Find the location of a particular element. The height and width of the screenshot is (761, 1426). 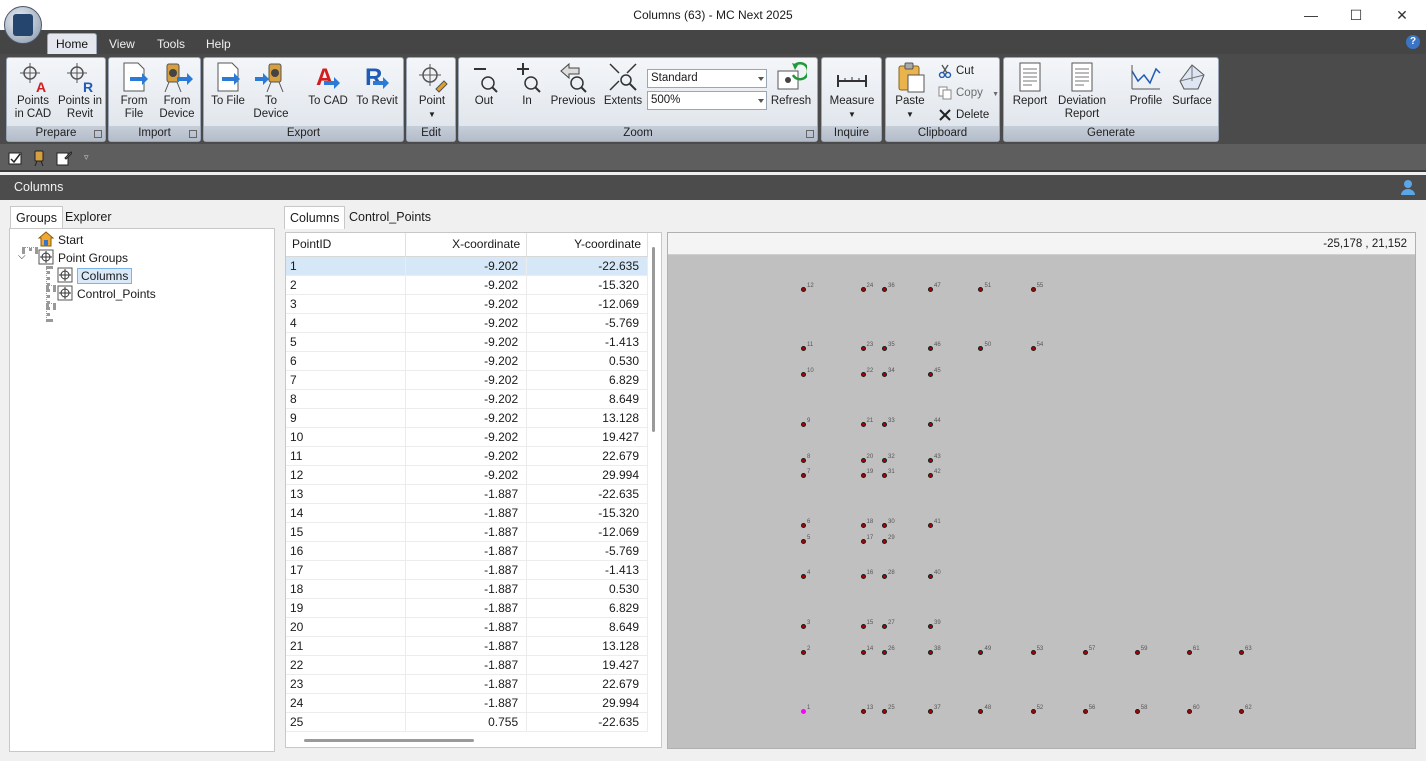

import-launcher-icon is located at coordinates (193, 134).